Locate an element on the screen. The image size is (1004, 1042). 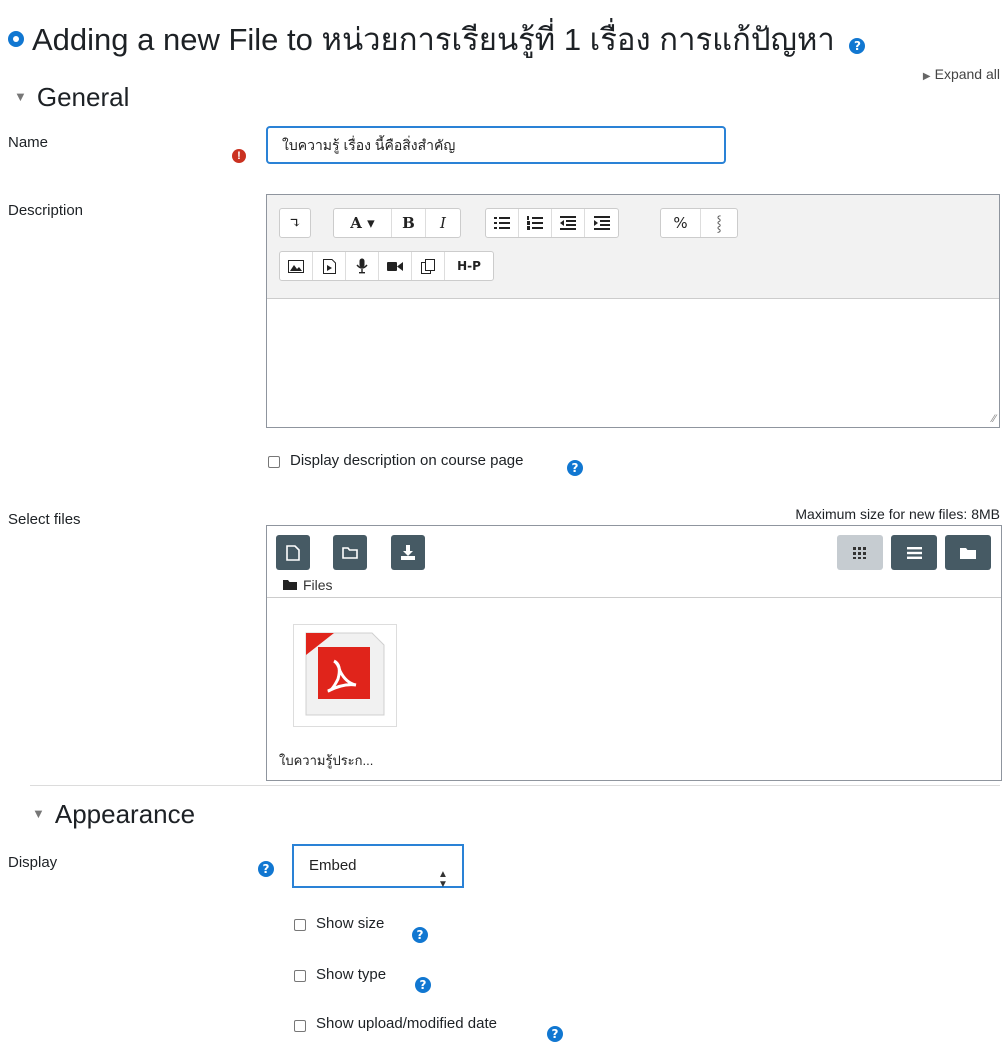
collapse-toolbar-button: ↴ is located at coordinates (295, 223).